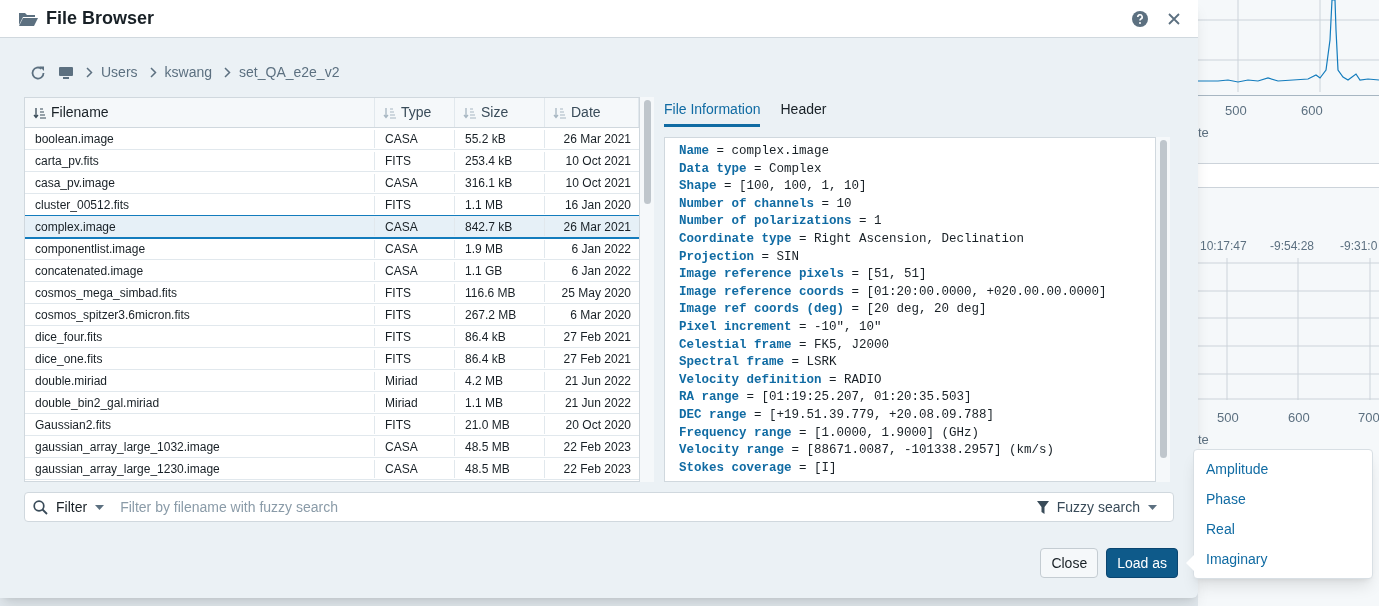  I want to click on funnel-icon, so click(1042, 507).